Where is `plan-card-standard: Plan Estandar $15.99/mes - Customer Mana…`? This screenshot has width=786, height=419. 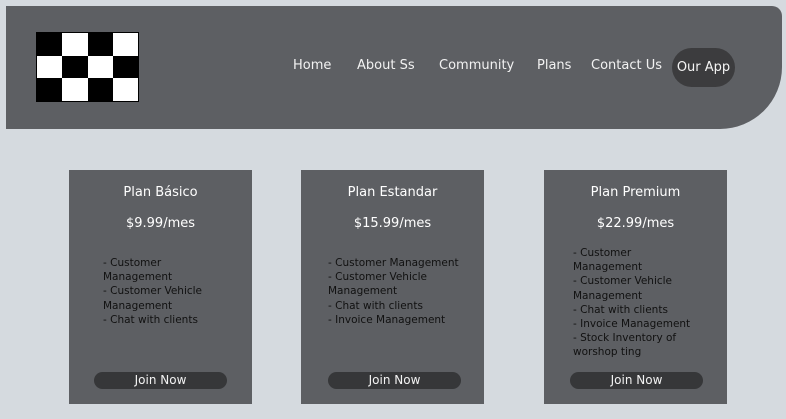
plan-card-standard: Plan Estandar $15.99/mes - Customer Mana… is located at coordinates (392, 287).